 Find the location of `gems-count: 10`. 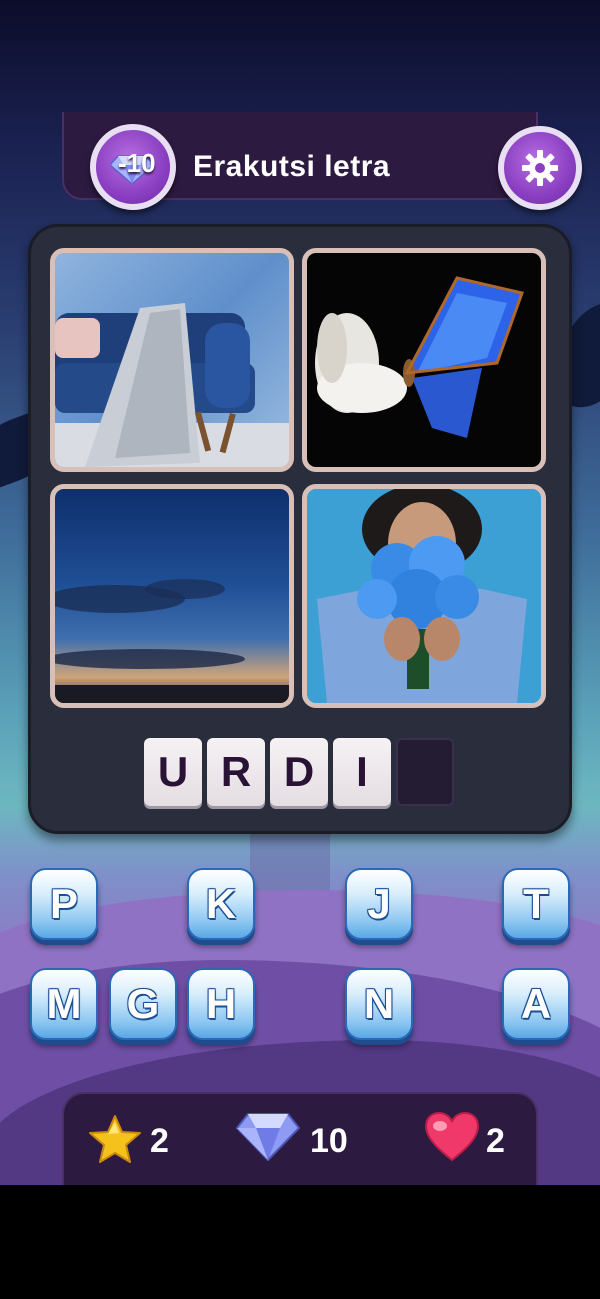

gems-count: 10 is located at coordinates (329, 1141).